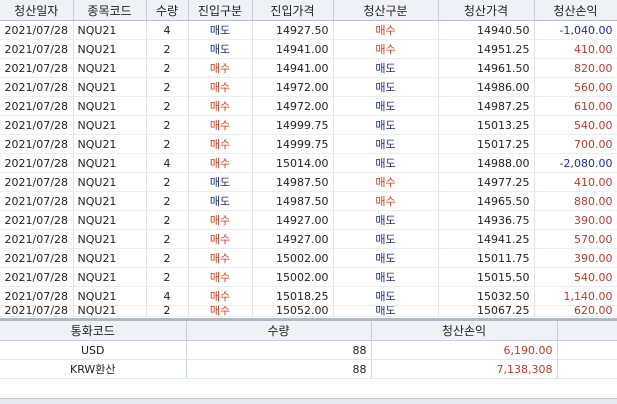 This screenshot has width=617, height=404. I want to click on col-header-pnl: 청산손익, so click(575, 10).